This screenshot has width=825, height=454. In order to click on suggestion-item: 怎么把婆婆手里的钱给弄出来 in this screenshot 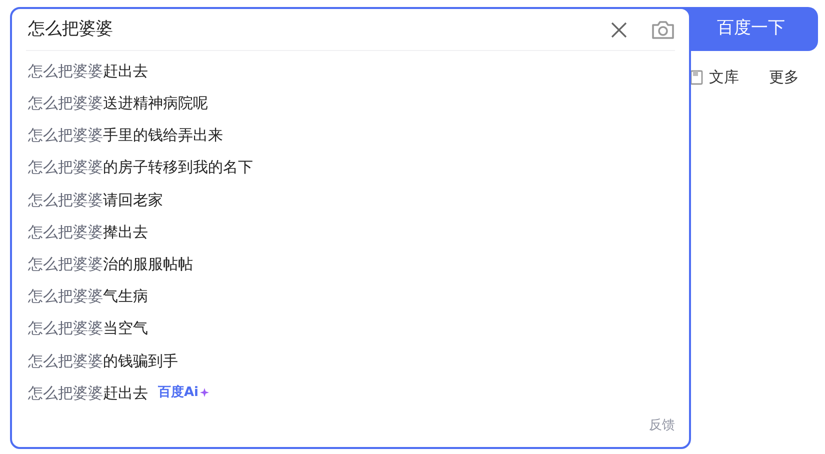, I will do `click(350, 135)`.